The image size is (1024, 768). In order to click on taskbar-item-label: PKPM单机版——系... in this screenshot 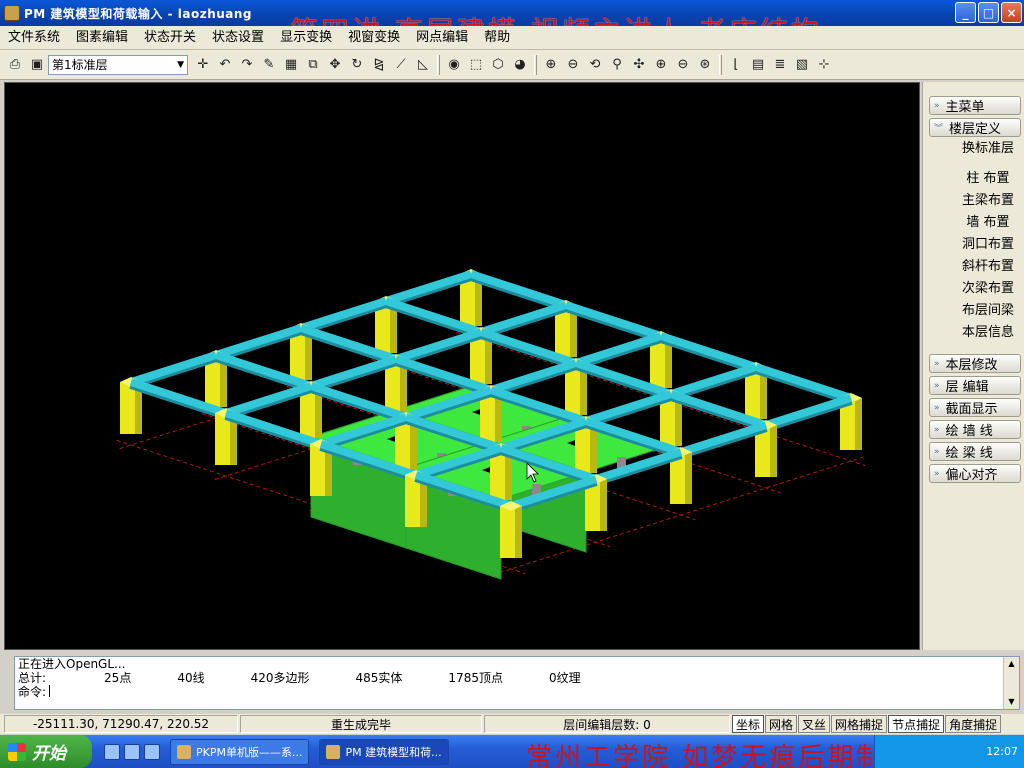, I will do `click(249, 752)`.